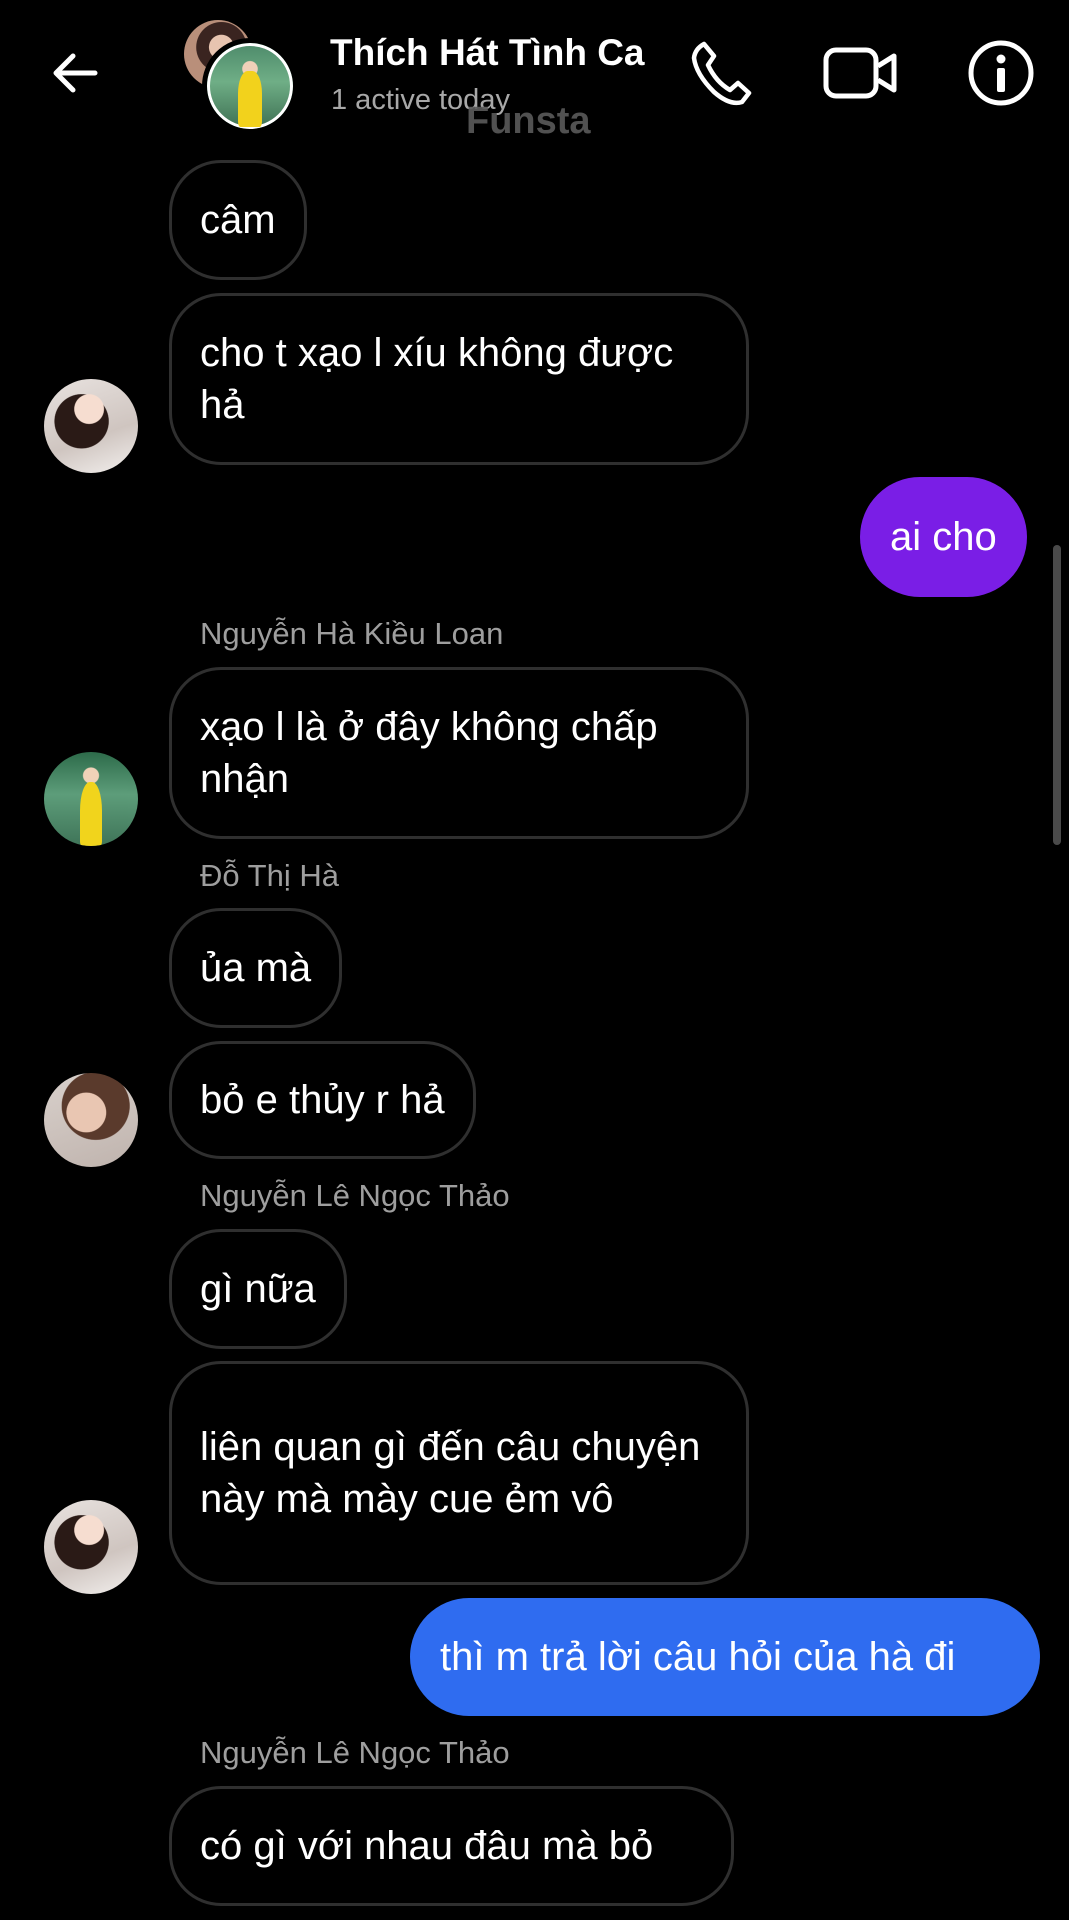 Image resolution: width=1069 pixels, height=1920 pixels. I want to click on video-call-button, so click(861, 73).